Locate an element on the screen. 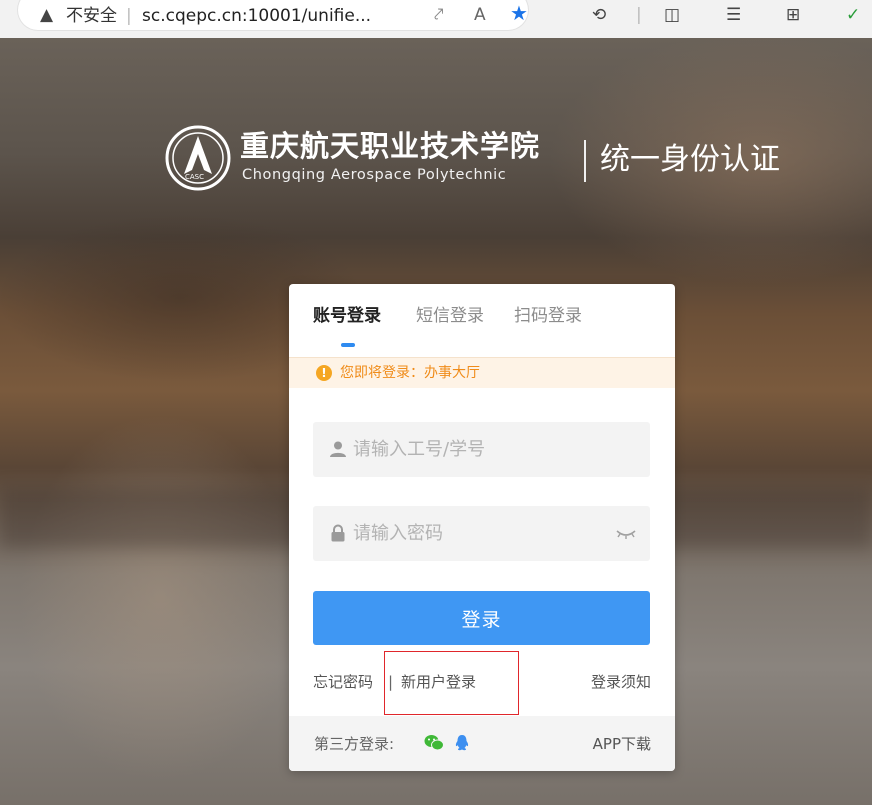 The width and height of the screenshot is (872, 805). school-name-en: Chongqing Aerospace Polytechnic is located at coordinates (374, 175).